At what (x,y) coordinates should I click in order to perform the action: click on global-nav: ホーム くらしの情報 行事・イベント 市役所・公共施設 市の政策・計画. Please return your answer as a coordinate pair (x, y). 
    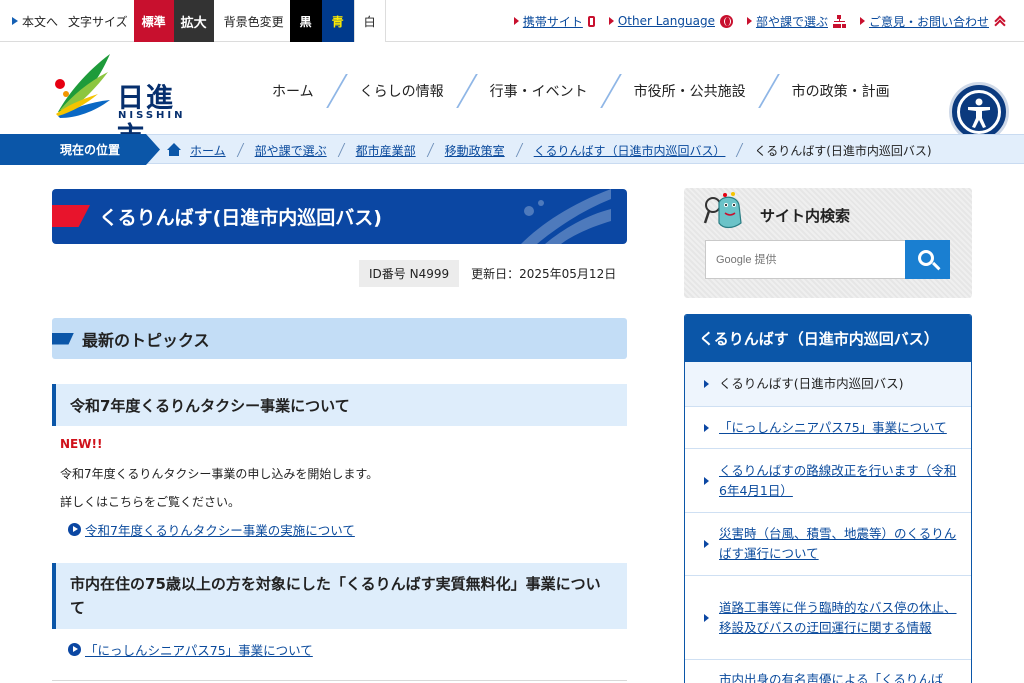
    Looking at the image, I should click on (581, 91).